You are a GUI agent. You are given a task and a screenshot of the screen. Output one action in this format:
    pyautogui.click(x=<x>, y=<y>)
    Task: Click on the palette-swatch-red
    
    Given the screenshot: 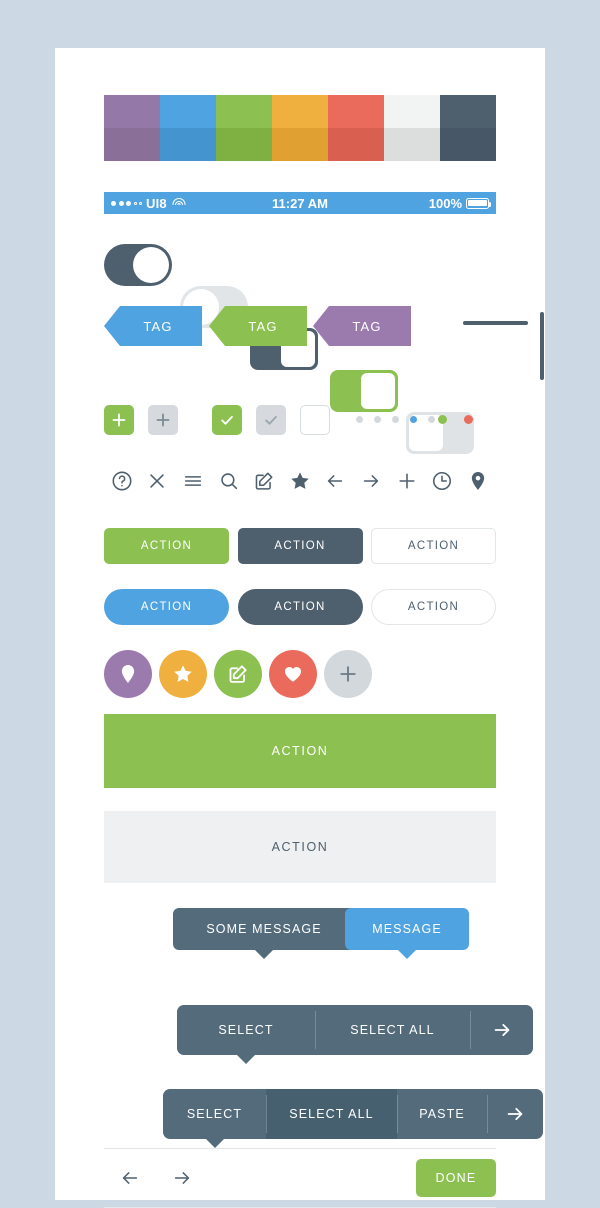 What is the action you would take?
    pyautogui.click(x=356, y=128)
    